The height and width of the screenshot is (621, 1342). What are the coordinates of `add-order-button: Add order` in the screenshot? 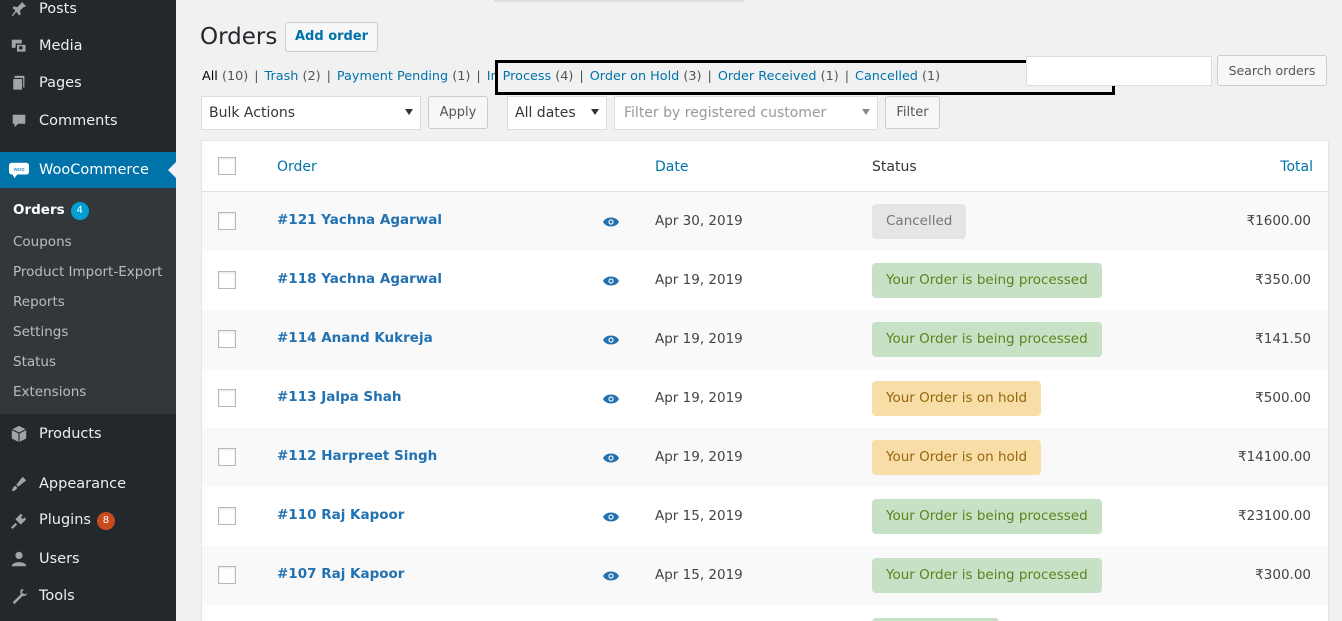 It's located at (332, 37).